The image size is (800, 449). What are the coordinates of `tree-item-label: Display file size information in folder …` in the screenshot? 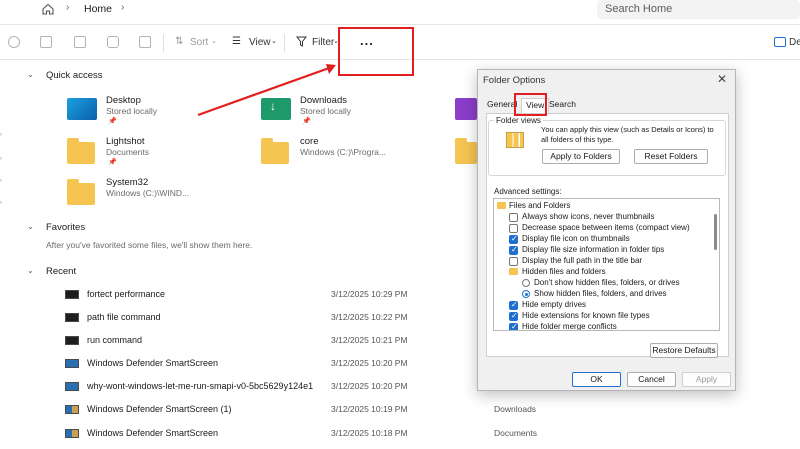 It's located at (593, 249).